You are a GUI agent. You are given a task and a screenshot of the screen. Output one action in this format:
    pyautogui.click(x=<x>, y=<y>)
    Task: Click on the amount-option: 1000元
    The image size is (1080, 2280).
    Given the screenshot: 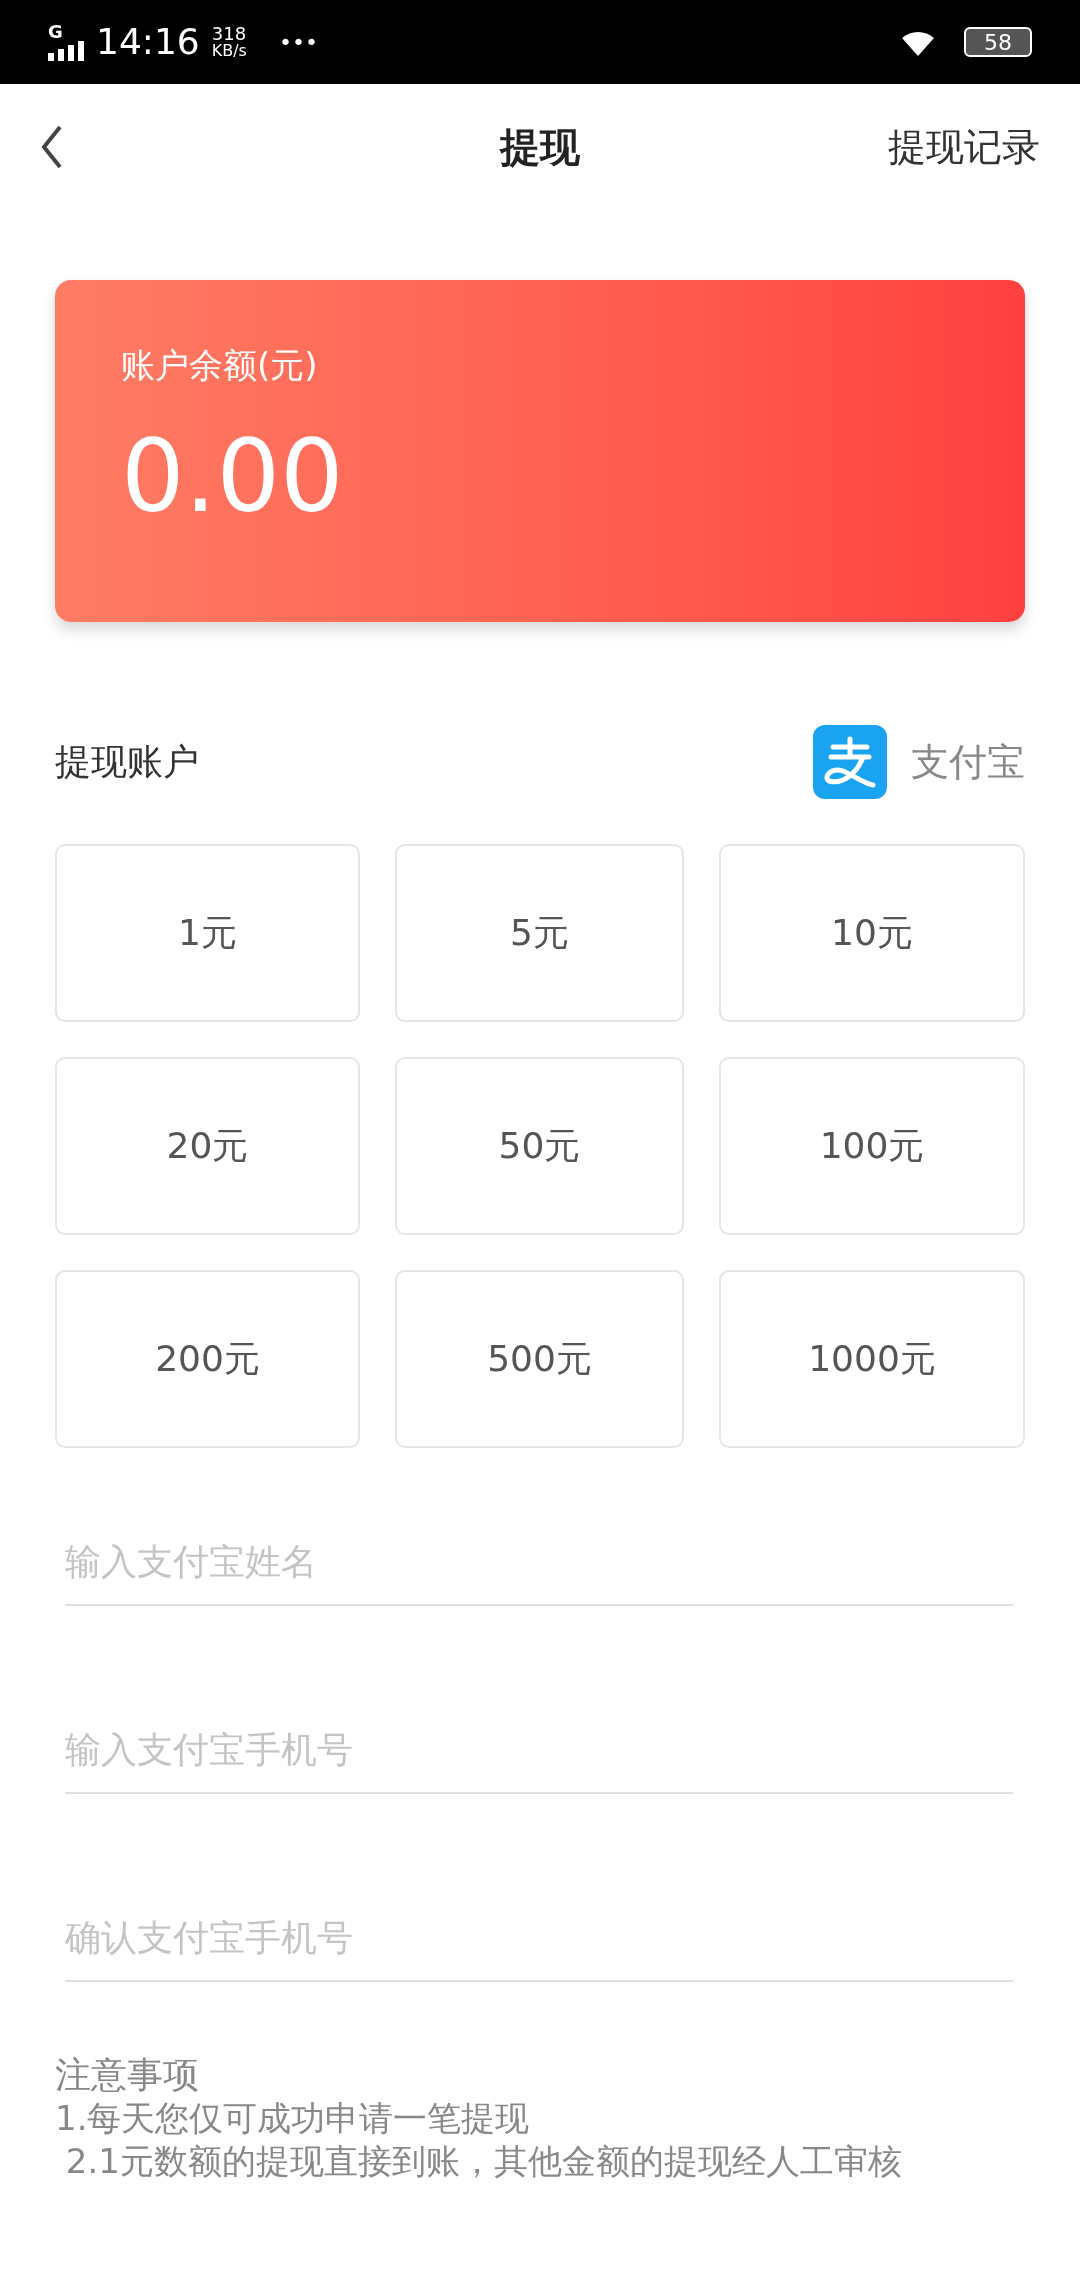 What is the action you would take?
    pyautogui.click(x=872, y=1359)
    